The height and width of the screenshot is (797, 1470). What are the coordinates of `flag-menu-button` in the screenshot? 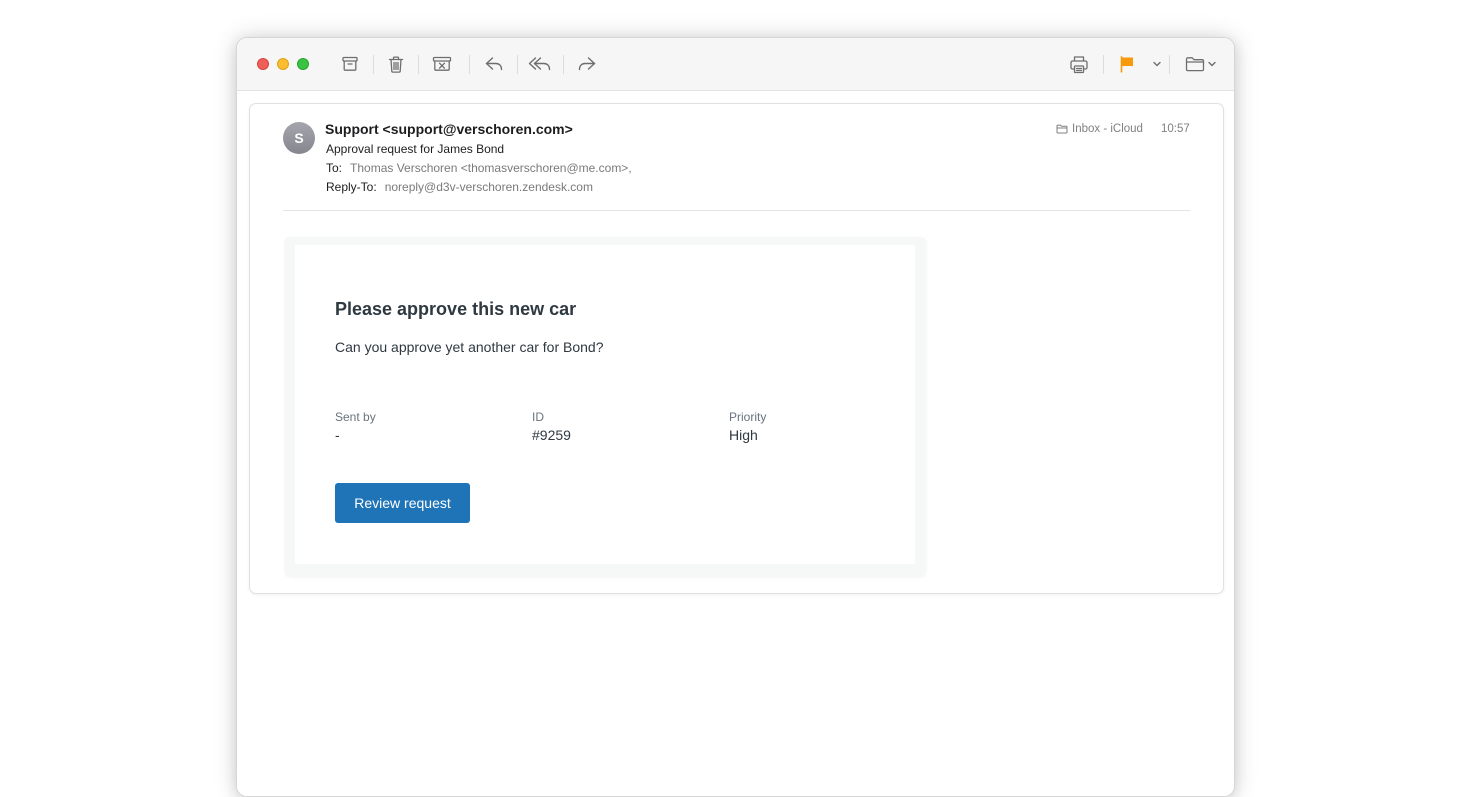 It's located at (1157, 64).